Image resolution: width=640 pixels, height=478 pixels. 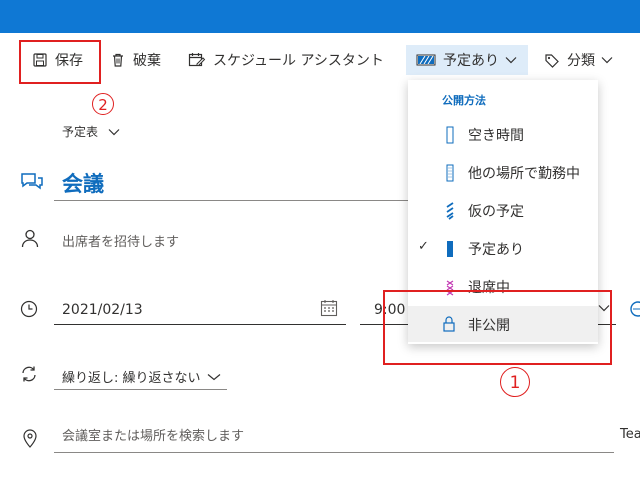 I want to click on checkmark-icon: ✓, so click(x=423, y=246).